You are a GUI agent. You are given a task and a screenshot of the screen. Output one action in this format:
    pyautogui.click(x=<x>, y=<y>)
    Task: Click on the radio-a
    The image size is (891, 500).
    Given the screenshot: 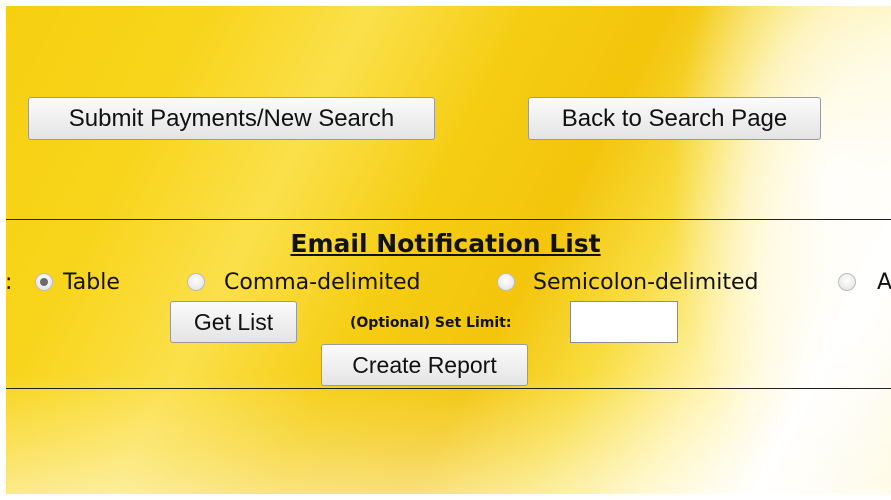 What is the action you would take?
    pyautogui.click(x=847, y=282)
    